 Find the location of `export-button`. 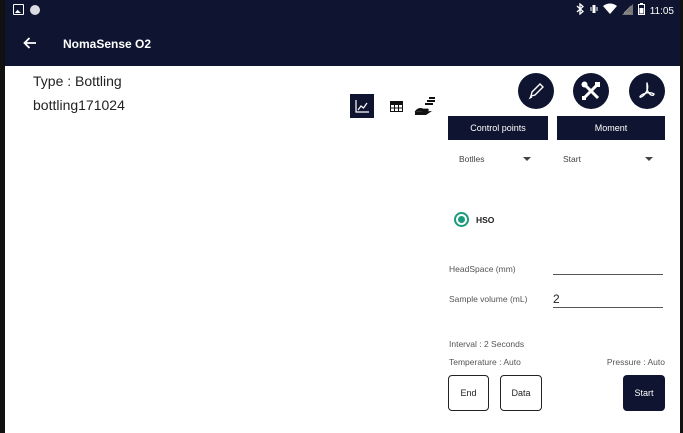

export-button is located at coordinates (425, 106).